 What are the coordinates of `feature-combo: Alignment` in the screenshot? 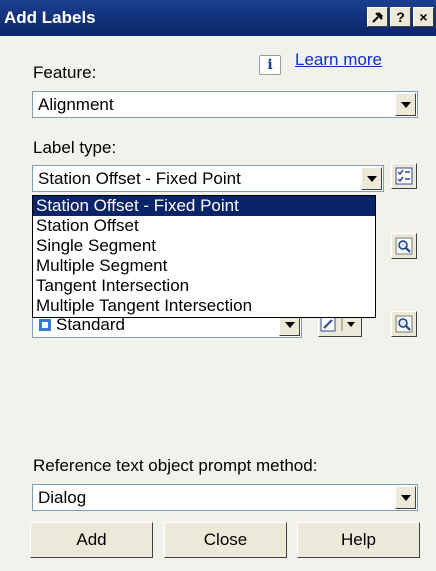 It's located at (225, 104).